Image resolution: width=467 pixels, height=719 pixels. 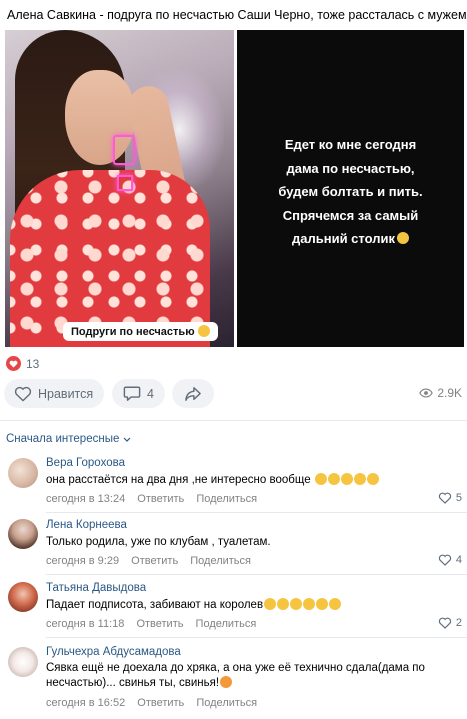 I want to click on story-line: Спрячемся за самый, so click(x=350, y=215).